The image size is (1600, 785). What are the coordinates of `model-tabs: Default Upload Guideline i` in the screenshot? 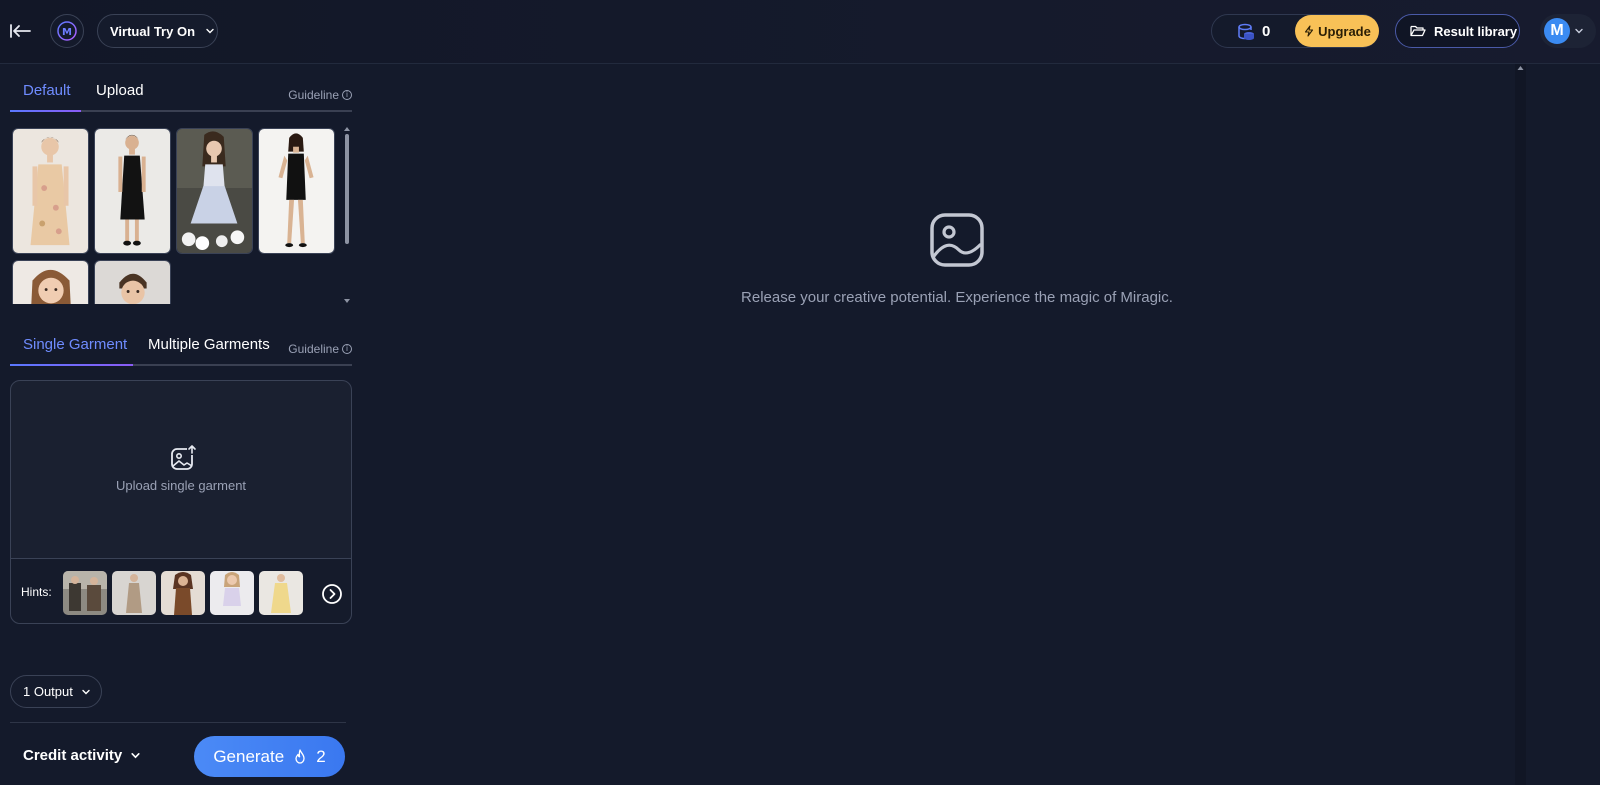 It's located at (181, 95).